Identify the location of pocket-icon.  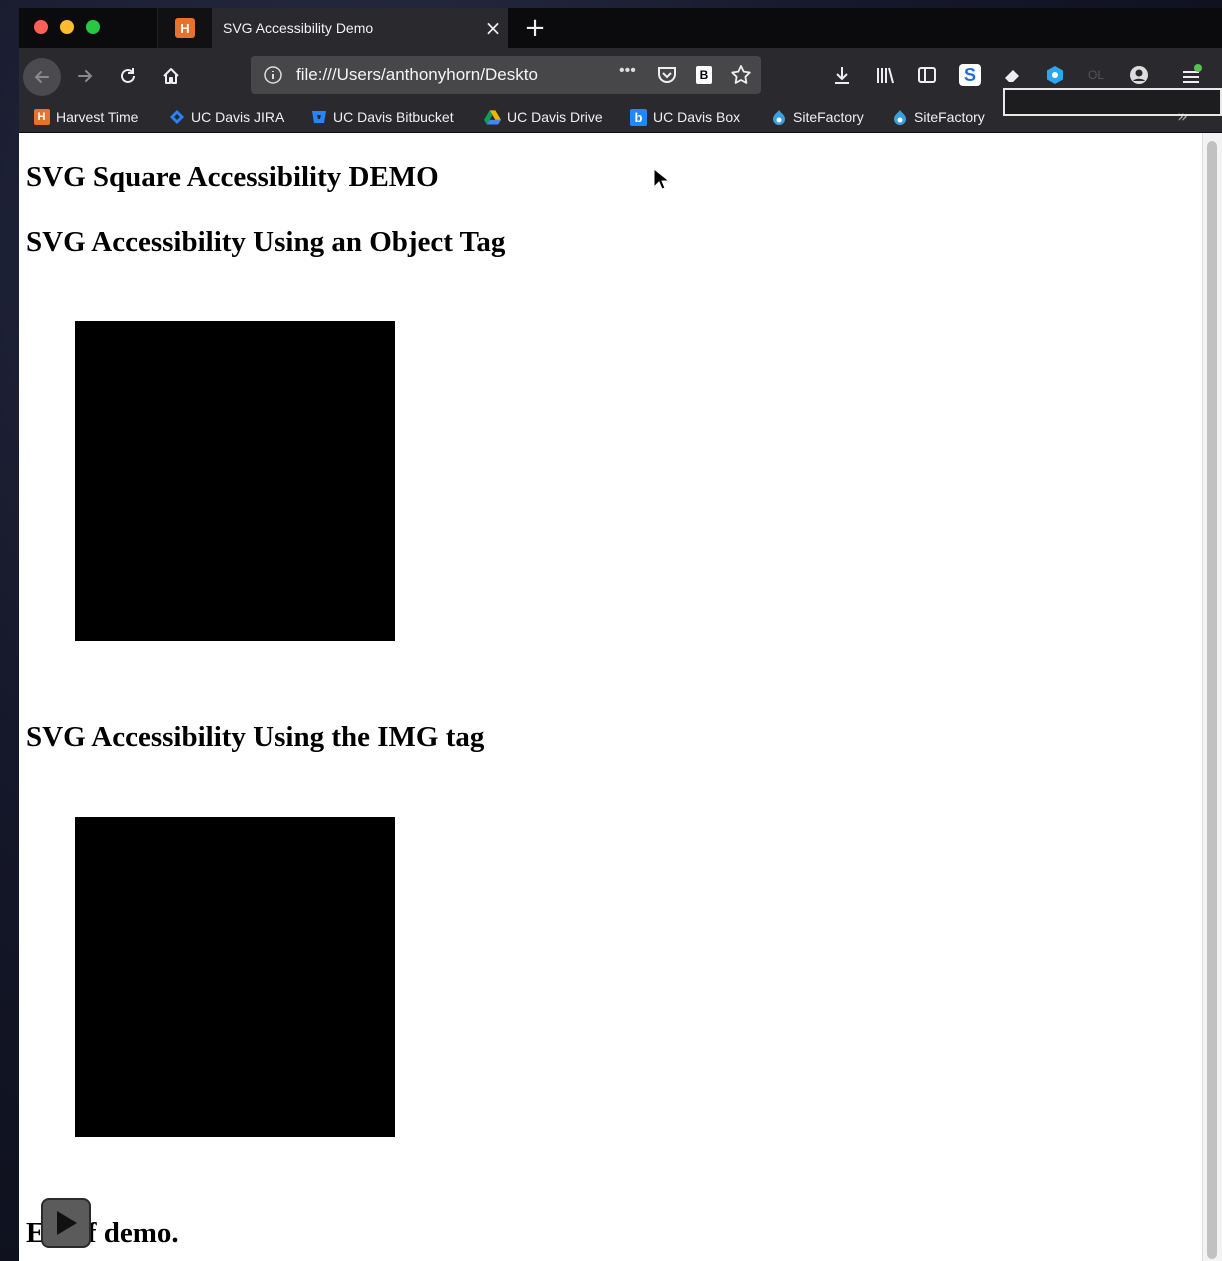
(667, 75).